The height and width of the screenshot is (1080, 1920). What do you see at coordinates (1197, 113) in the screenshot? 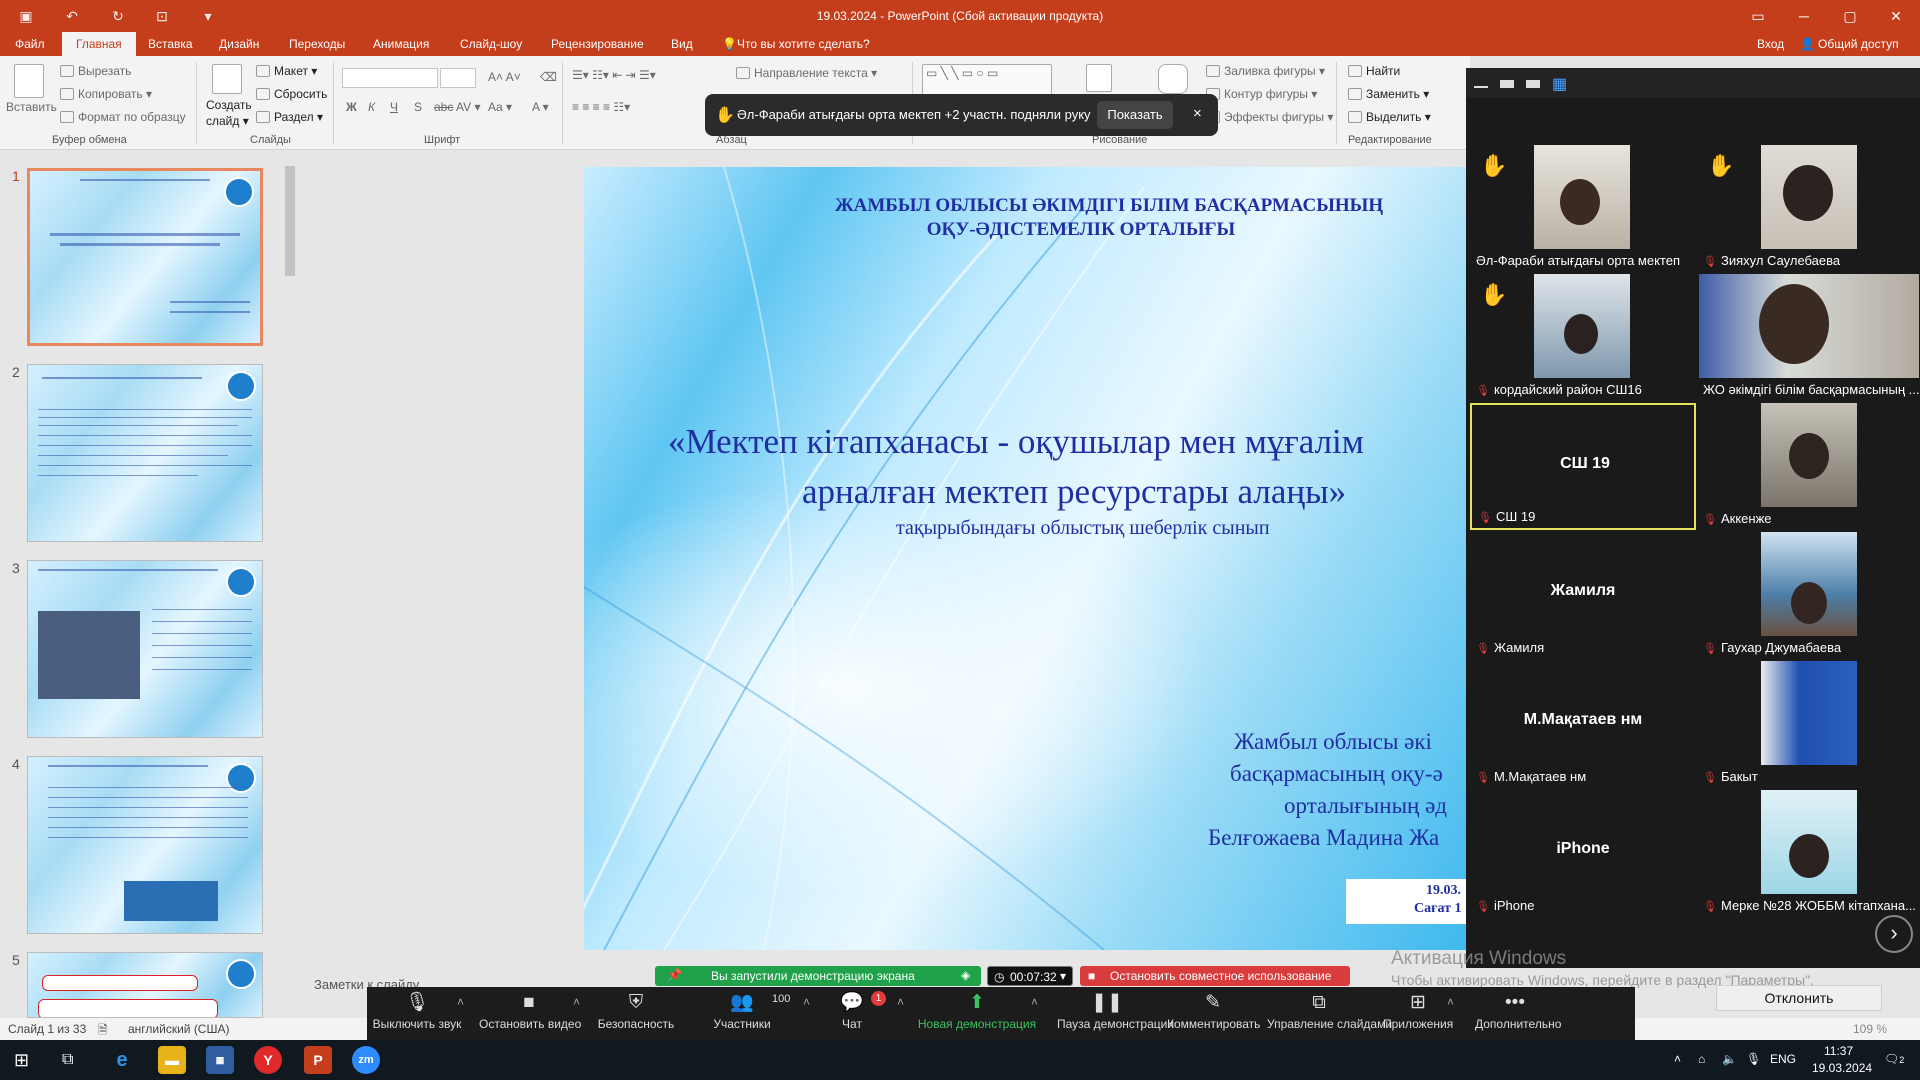
I see `close-icon: ×` at bounding box center [1197, 113].